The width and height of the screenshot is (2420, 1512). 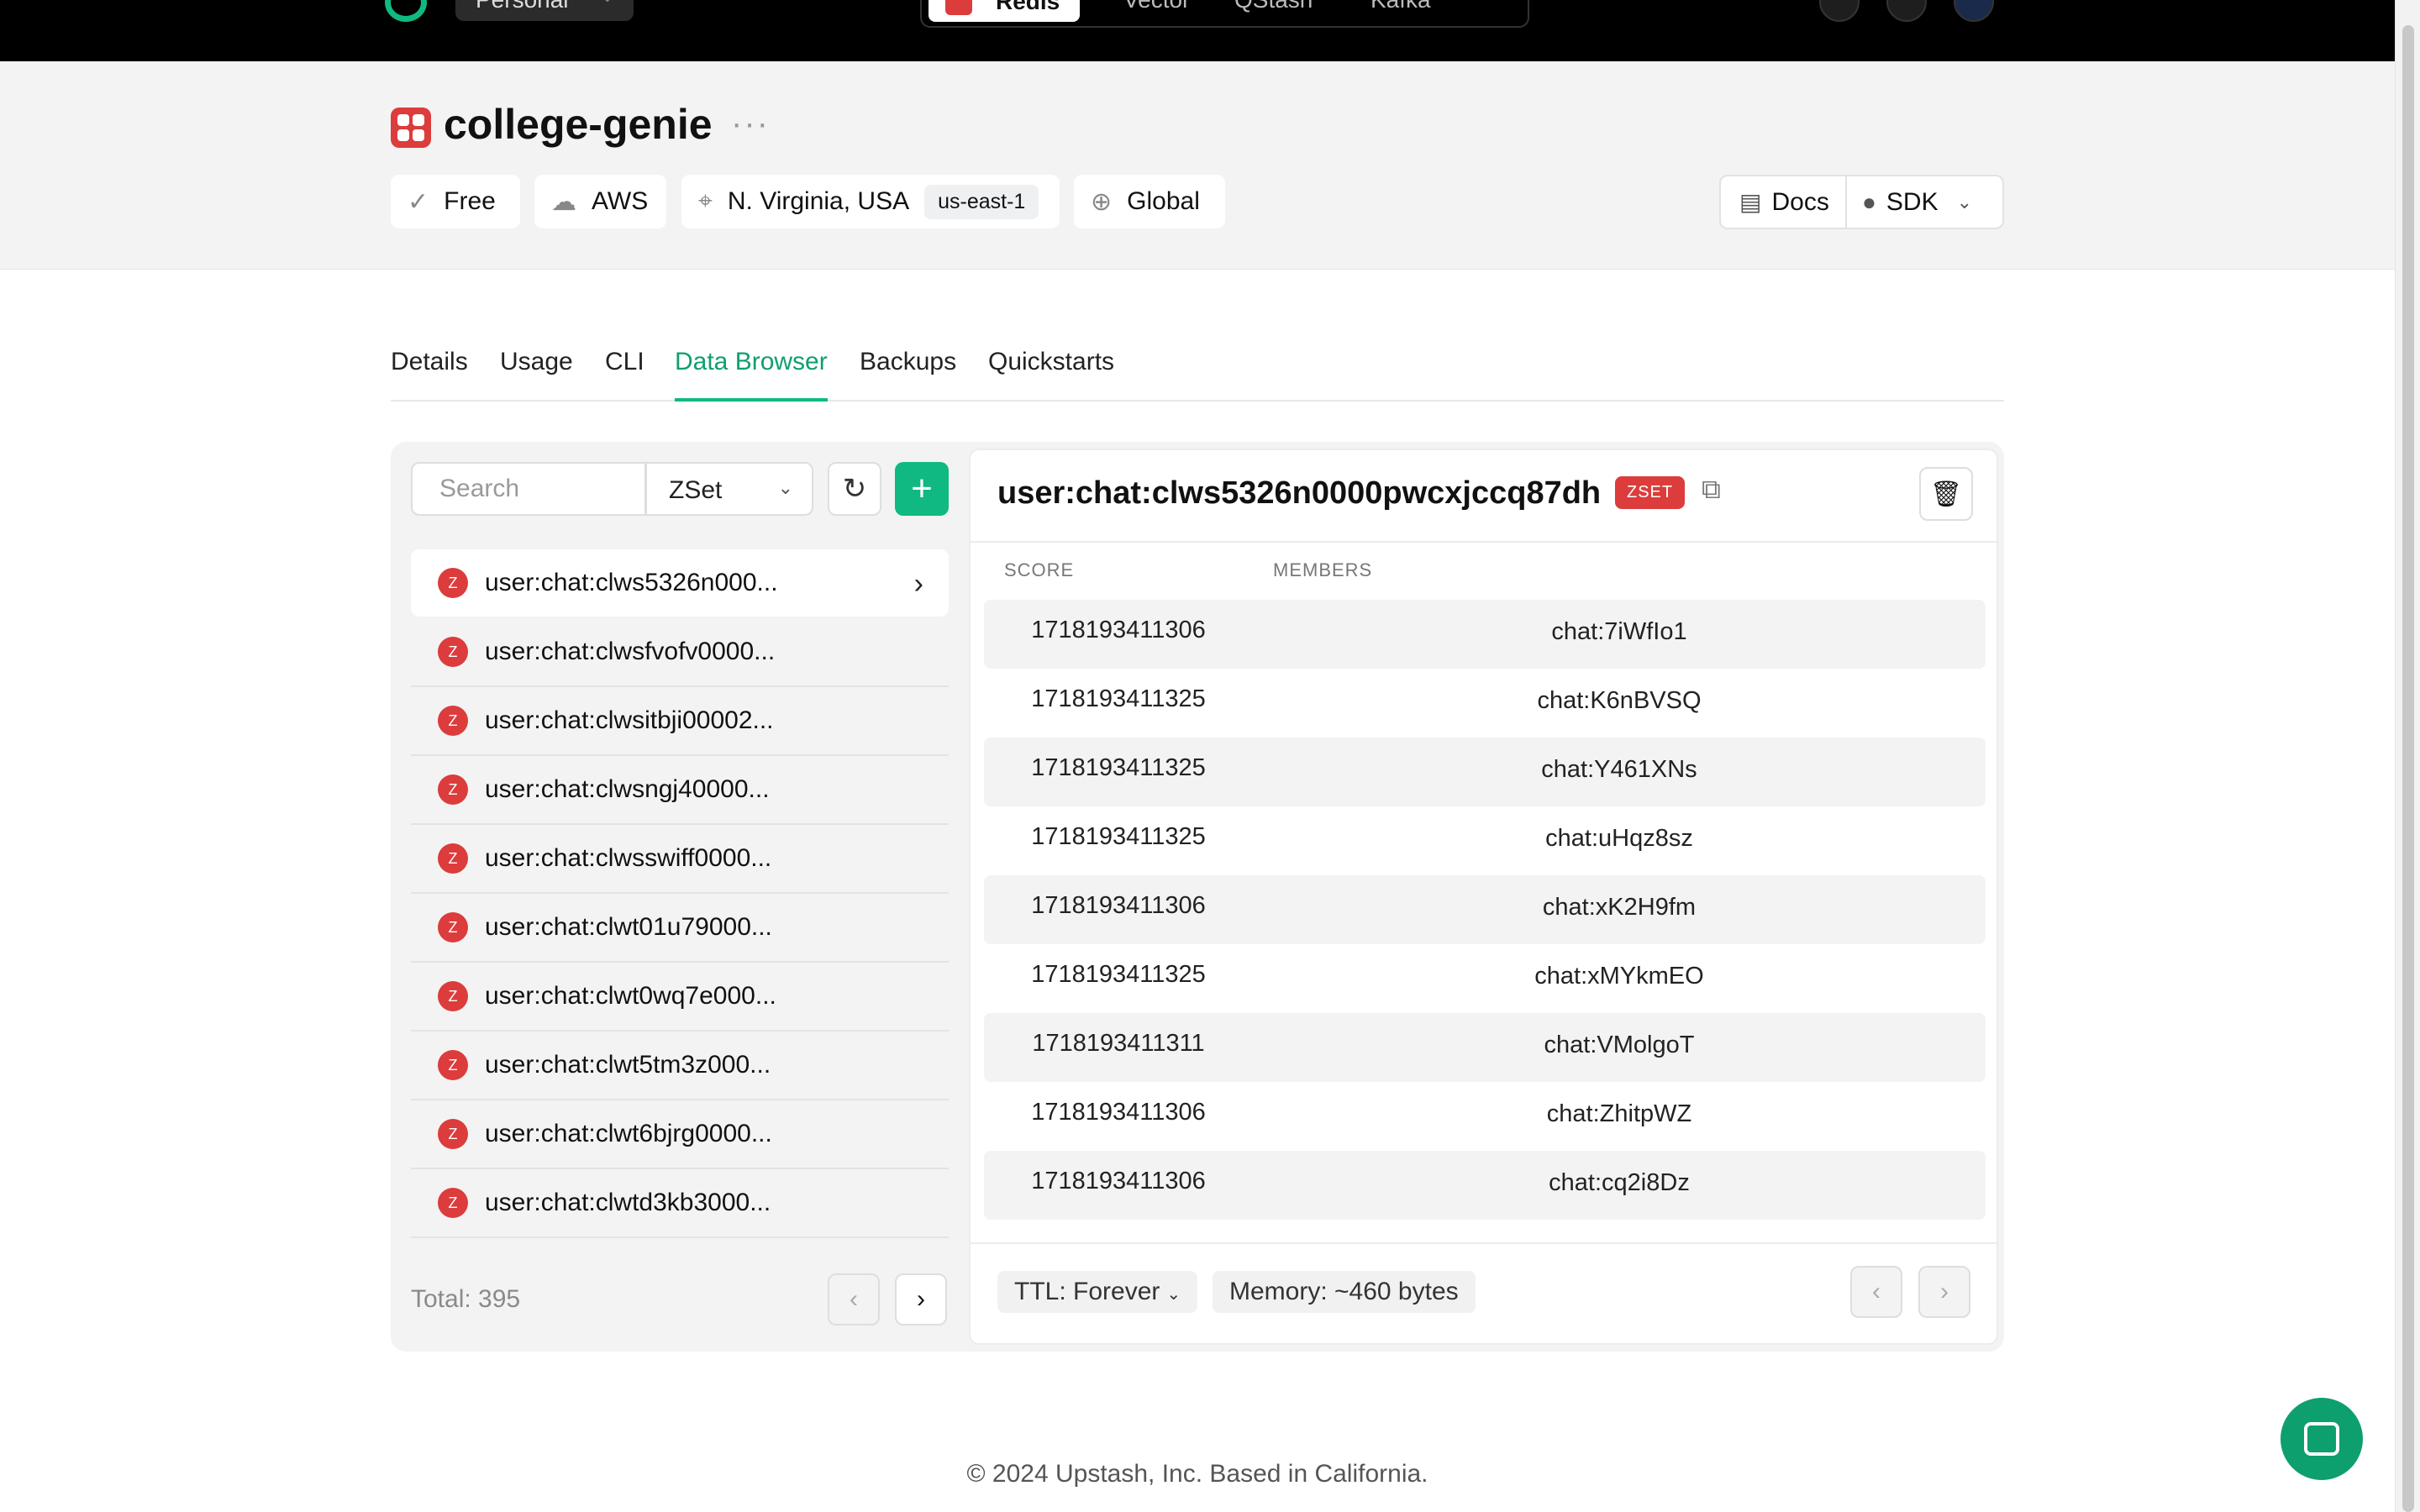 I want to click on members-column-header: MEMBERS, so click(x=1323, y=569).